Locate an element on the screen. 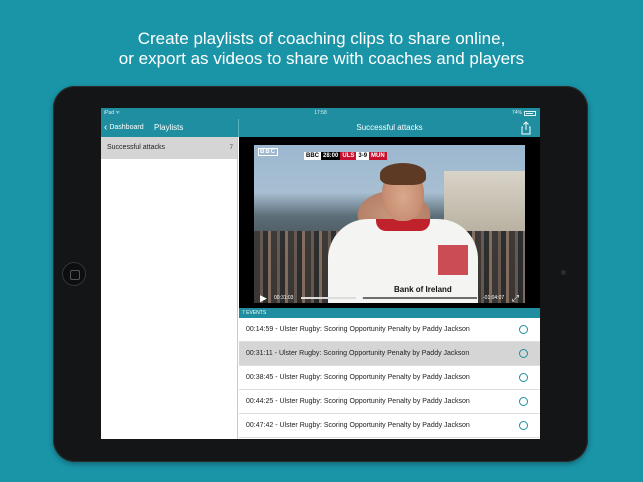 The height and width of the screenshot is (482, 643). playlist-item-count: 7 is located at coordinates (231, 148).